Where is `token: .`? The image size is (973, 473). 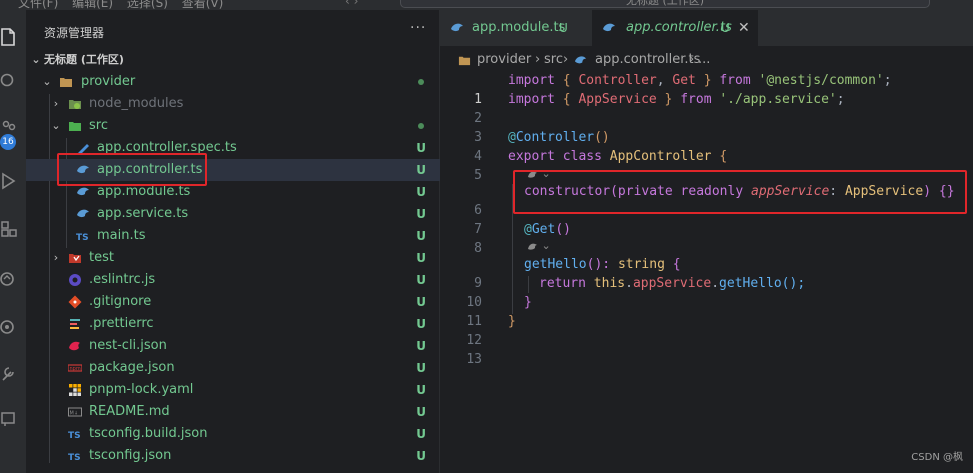 token: . is located at coordinates (629, 283).